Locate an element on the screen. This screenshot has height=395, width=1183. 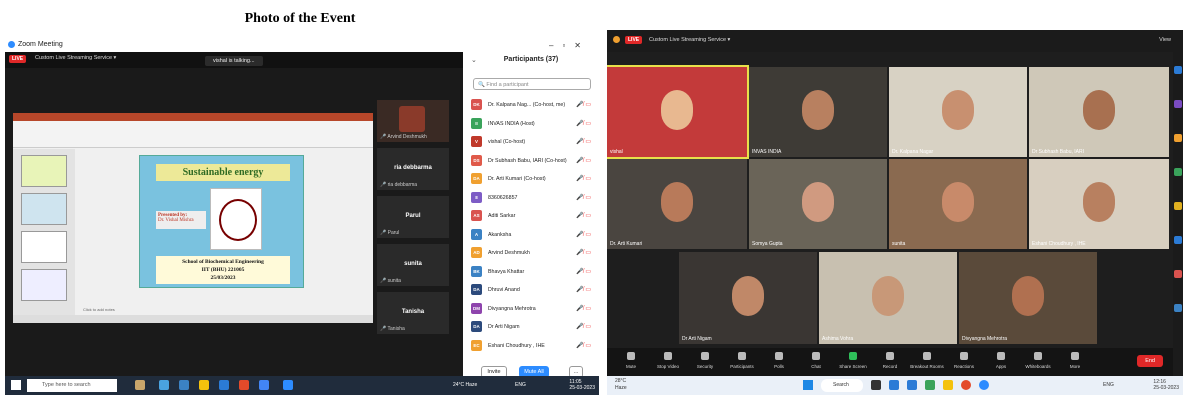
participant-row: BK Bhavya Khattar 🎤̸ ▭ is located at coordinates (532, 273).